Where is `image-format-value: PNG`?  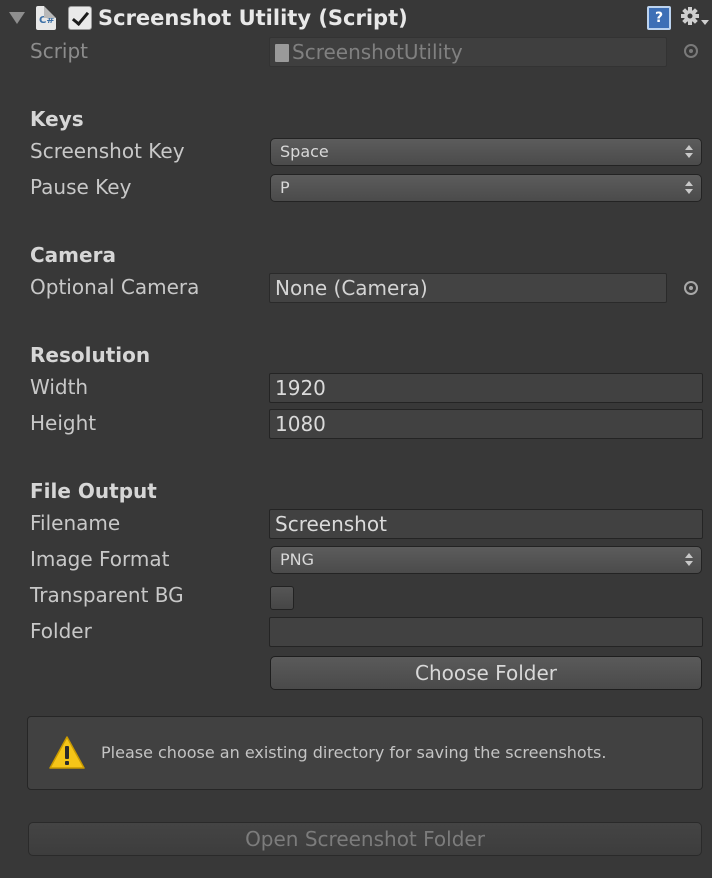
image-format-value: PNG is located at coordinates (297, 559).